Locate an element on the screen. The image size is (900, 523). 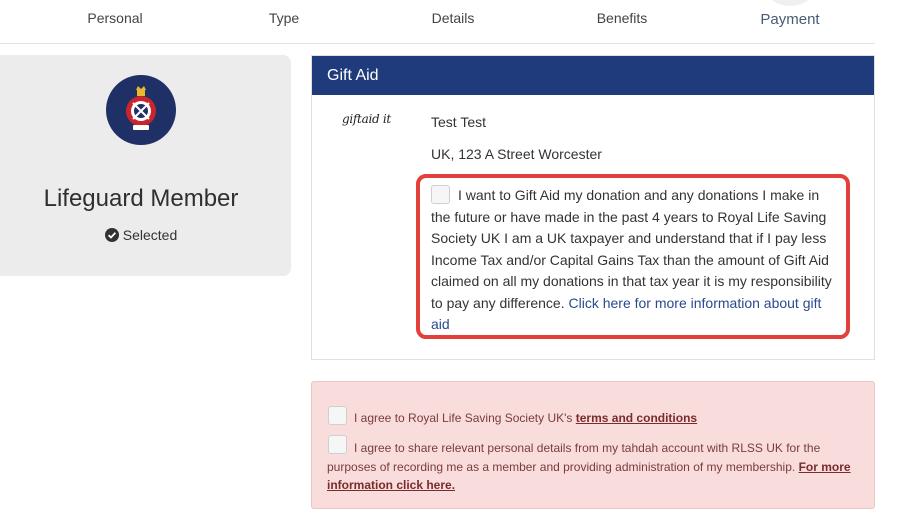
rlss-crest-icon is located at coordinates (141, 108).